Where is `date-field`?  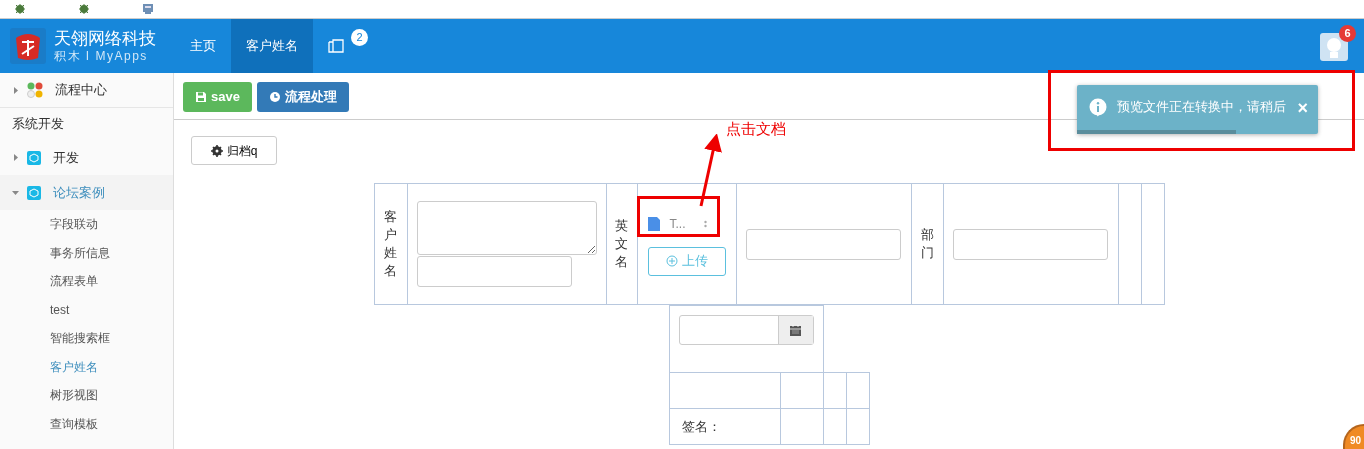
date-field is located at coordinates (746, 330).